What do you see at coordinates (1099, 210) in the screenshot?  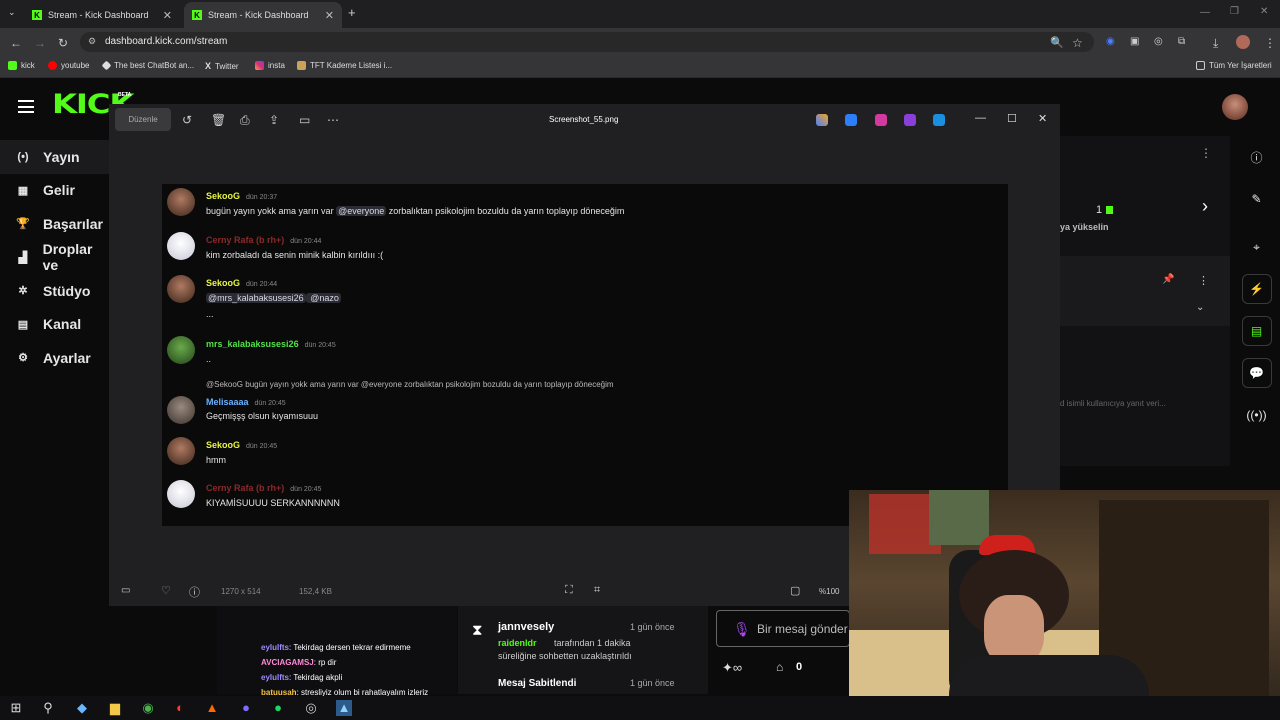 I see `bg-count: 1` at bounding box center [1099, 210].